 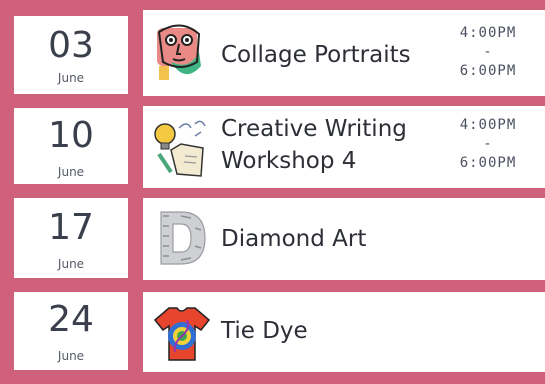 I want to click on day-number: 24, so click(x=71, y=319).